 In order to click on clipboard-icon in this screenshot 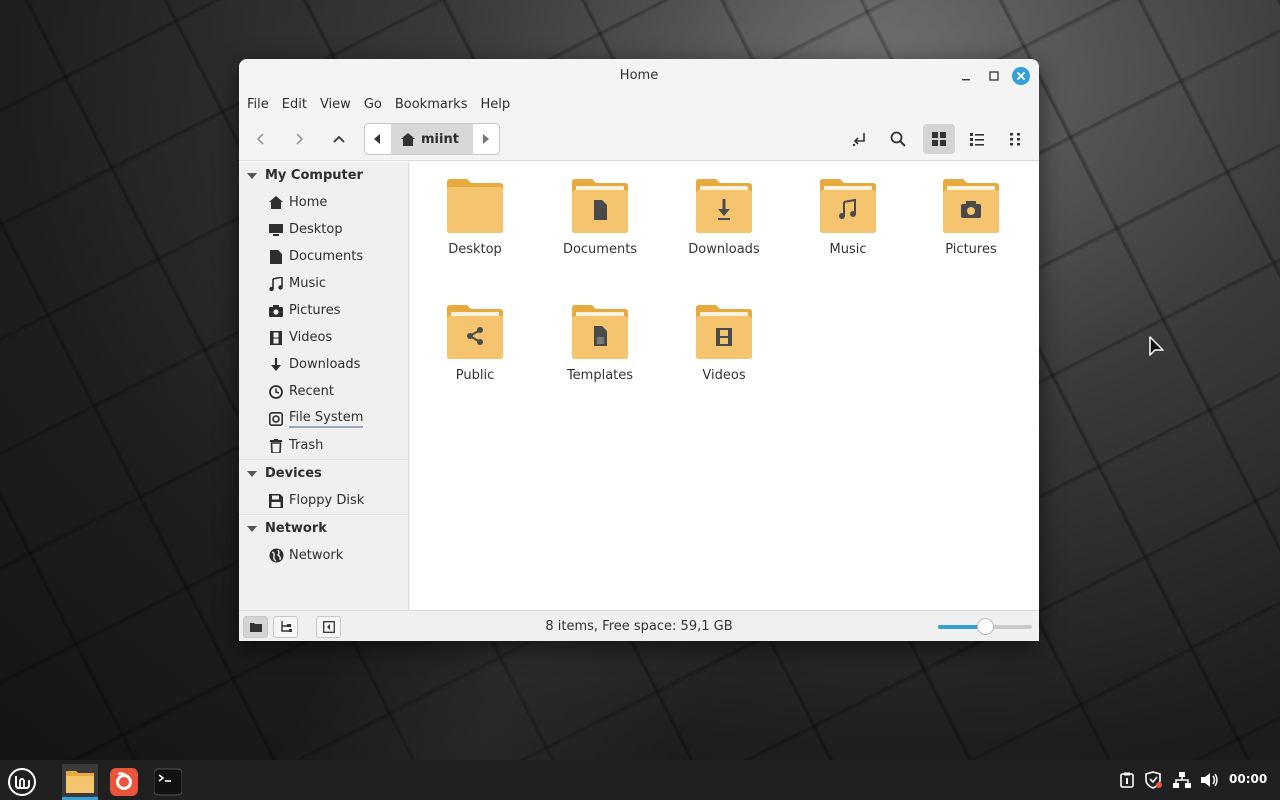, I will do `click(1127, 780)`.